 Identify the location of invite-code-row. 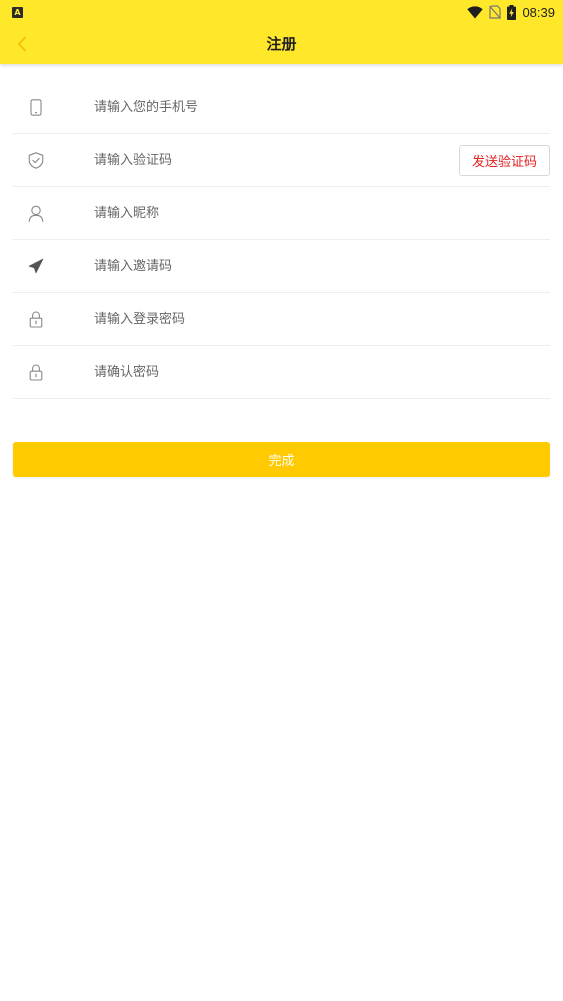
(281, 266).